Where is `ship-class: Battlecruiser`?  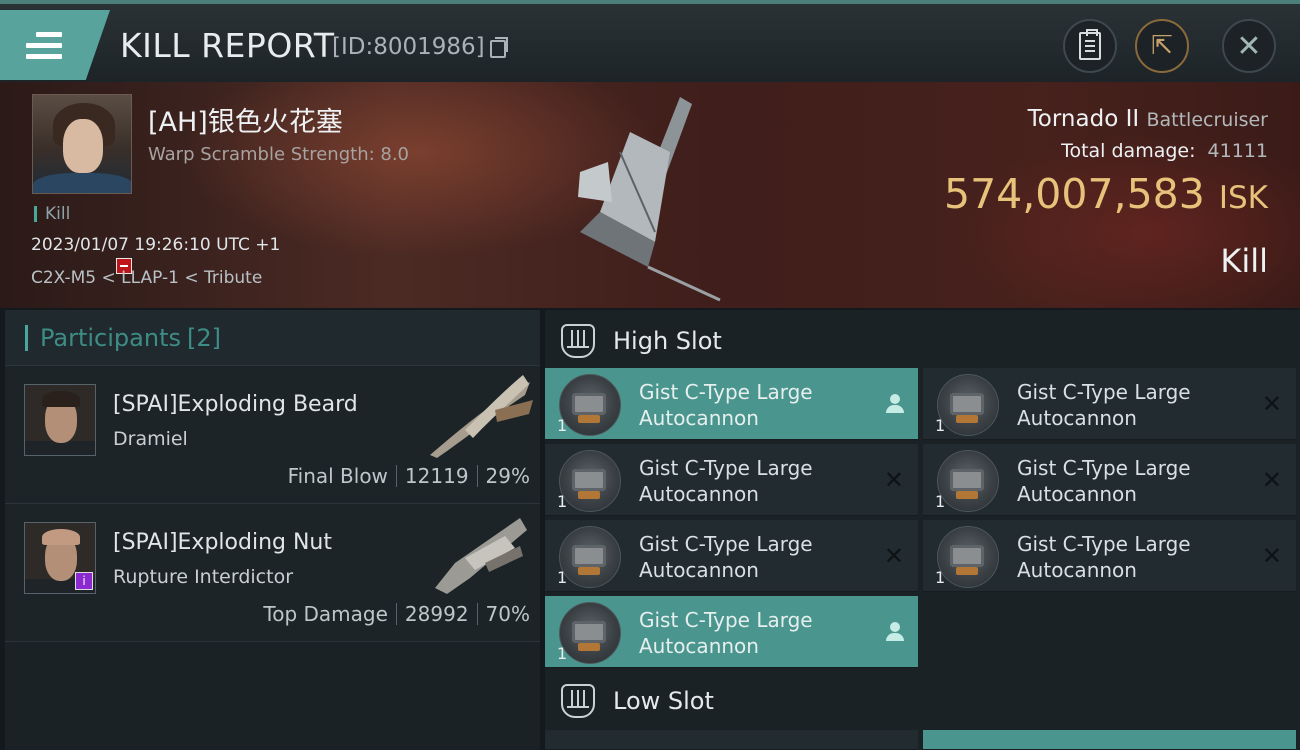 ship-class: Battlecruiser is located at coordinates (1207, 120).